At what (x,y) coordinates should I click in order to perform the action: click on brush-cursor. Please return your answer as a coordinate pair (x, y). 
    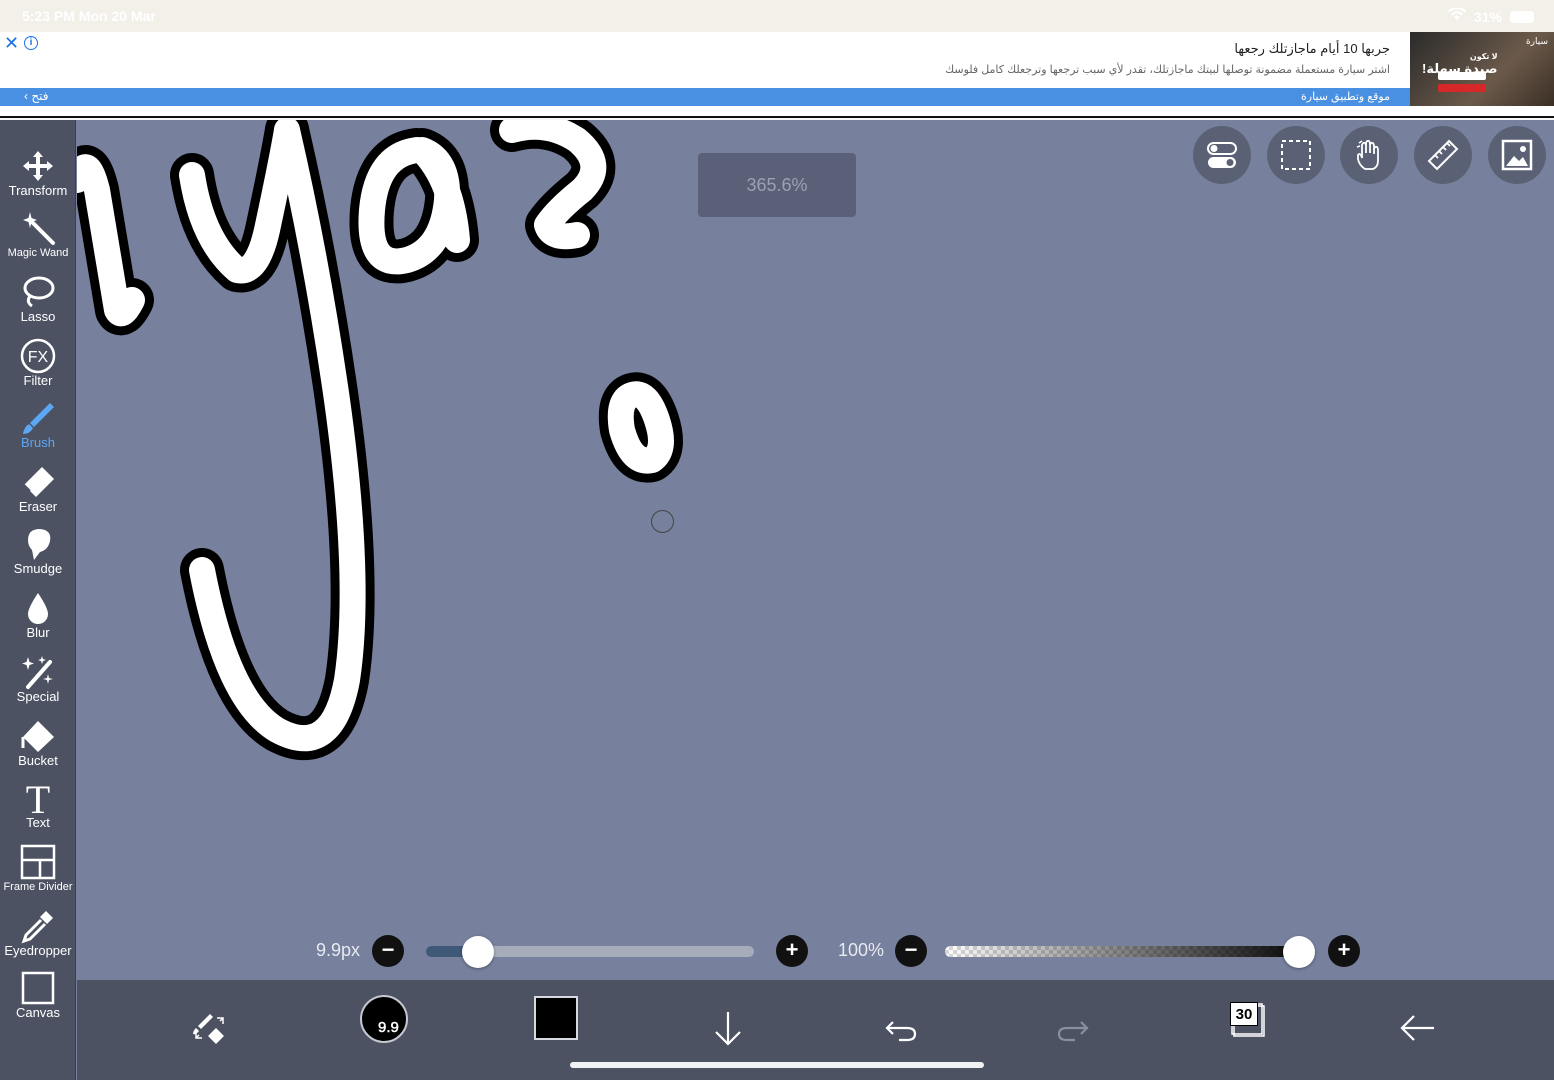
    Looking at the image, I should click on (662, 521).